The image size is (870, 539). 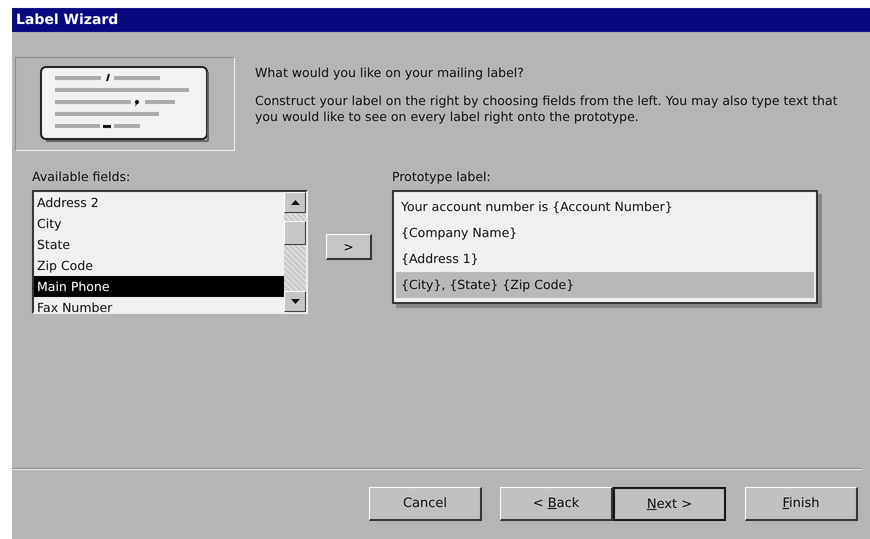 I want to click on scroll-thumb, so click(x=295, y=233).